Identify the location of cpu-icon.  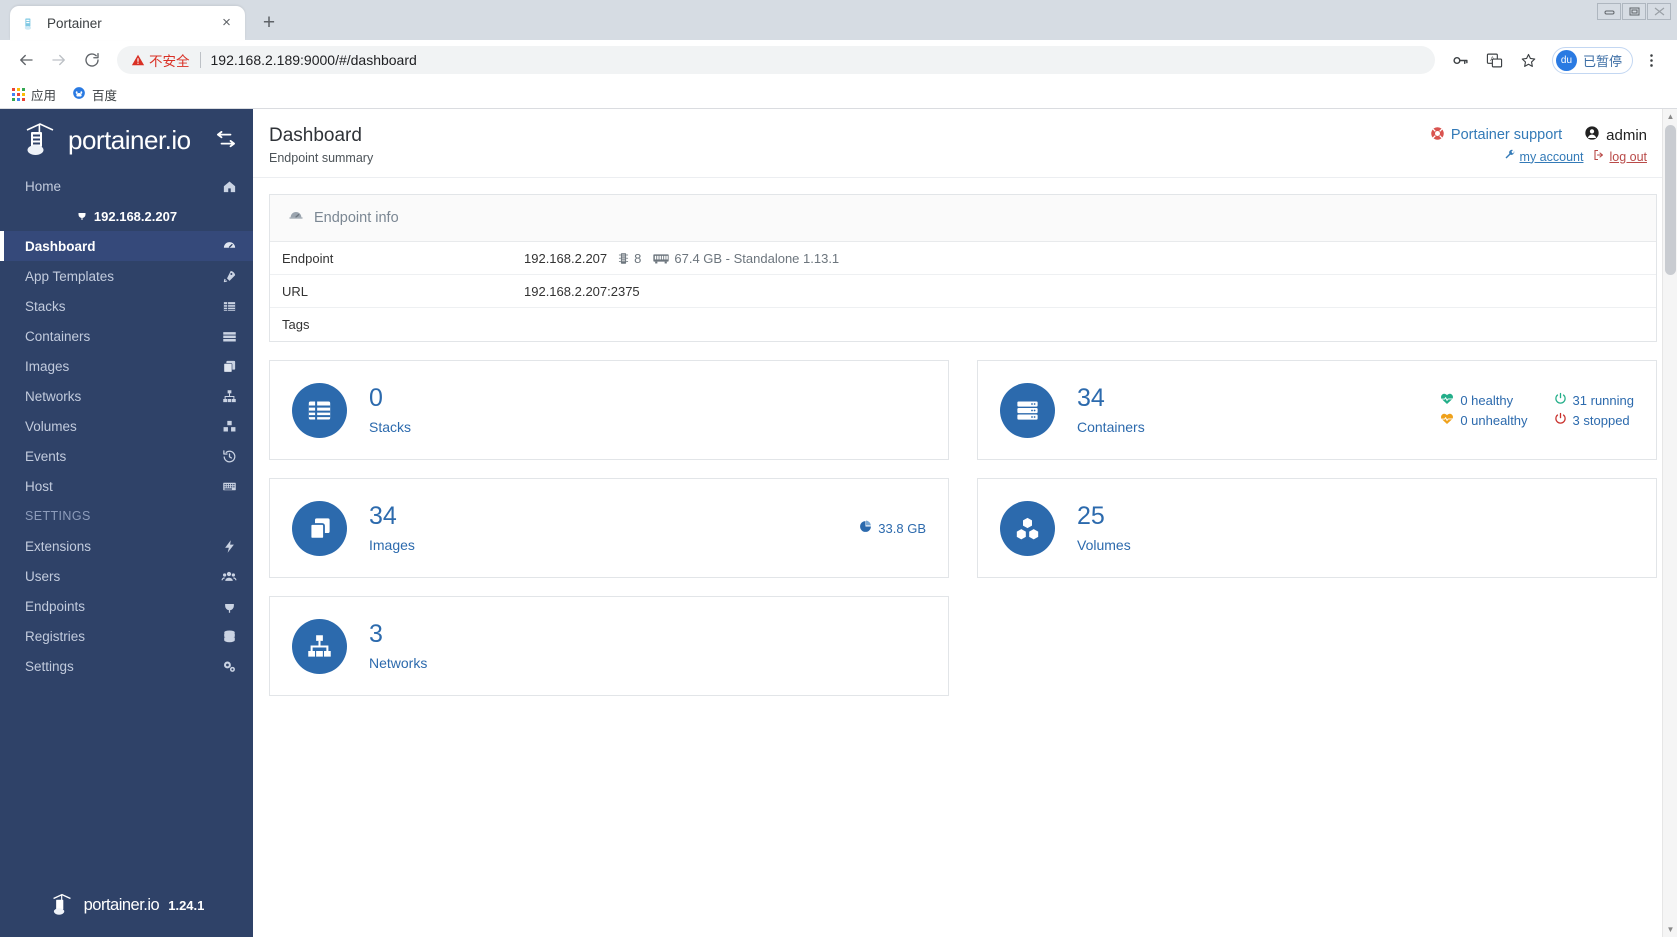
(623, 258).